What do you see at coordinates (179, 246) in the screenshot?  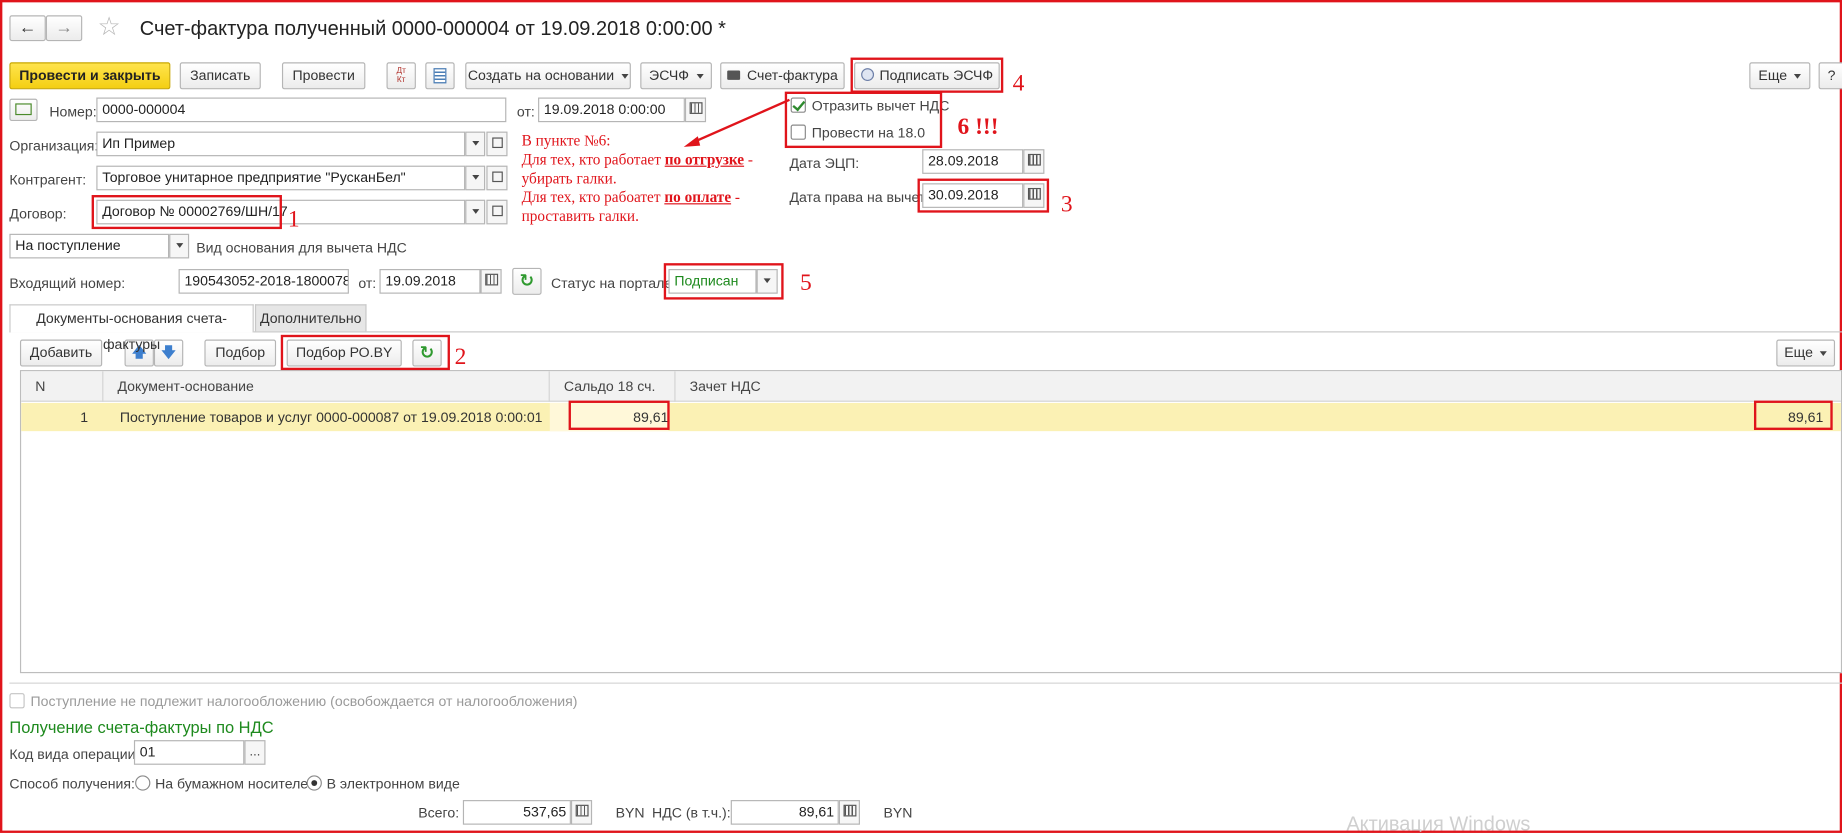 I see `basis-type-dropdown-button` at bounding box center [179, 246].